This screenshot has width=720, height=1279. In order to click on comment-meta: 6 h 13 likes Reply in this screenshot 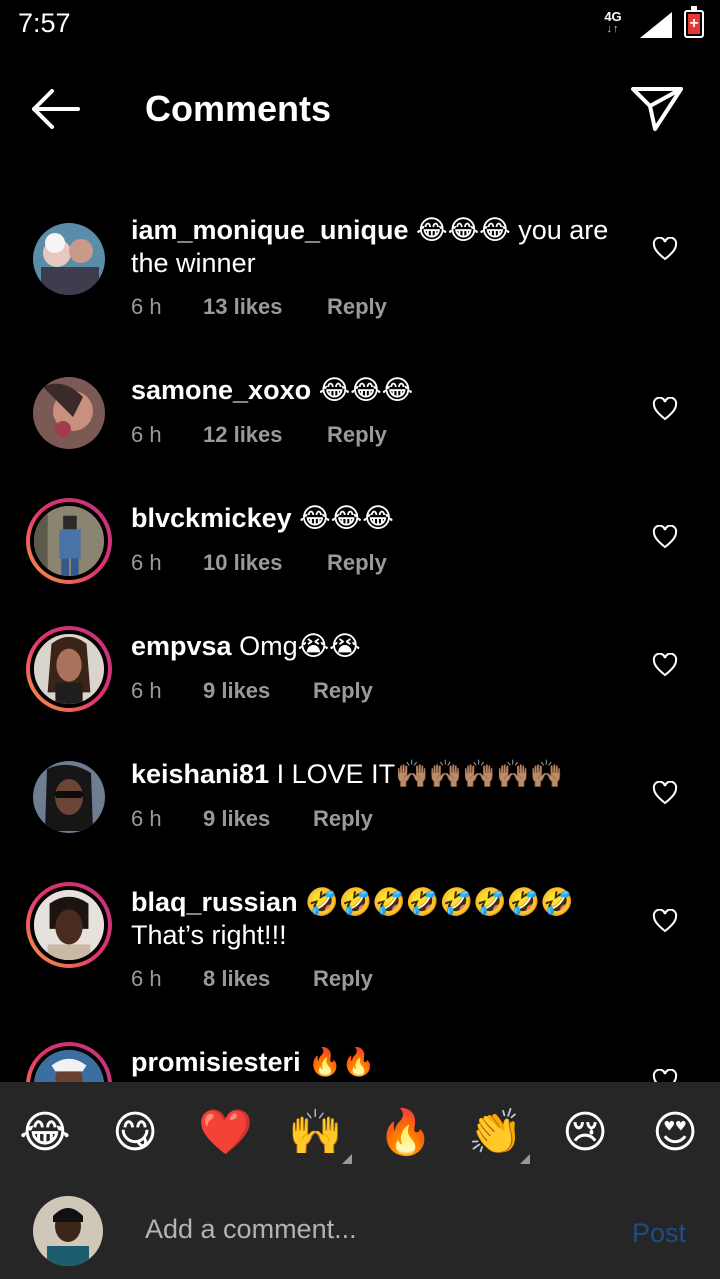, I will do `click(259, 307)`.